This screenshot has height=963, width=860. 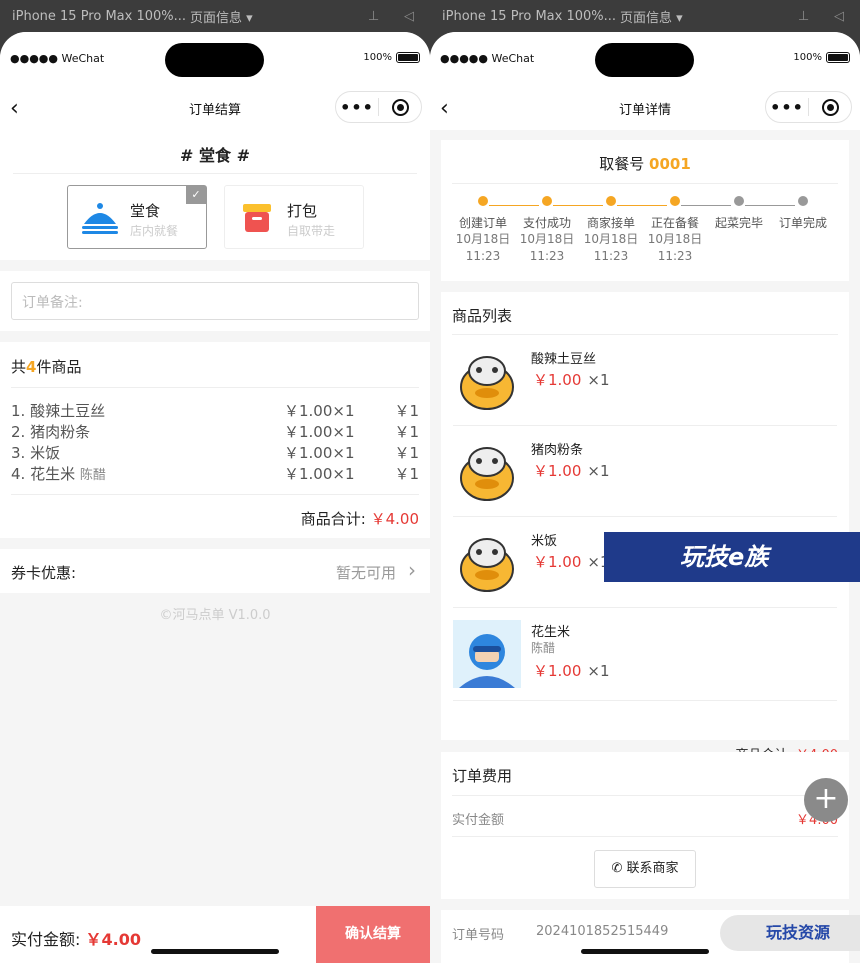 I want to click on product-name: 米饭, so click(x=544, y=541).